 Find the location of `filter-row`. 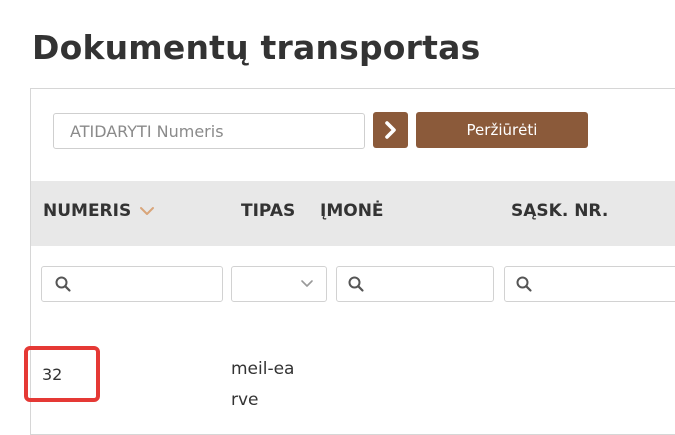

filter-row is located at coordinates (353, 279).